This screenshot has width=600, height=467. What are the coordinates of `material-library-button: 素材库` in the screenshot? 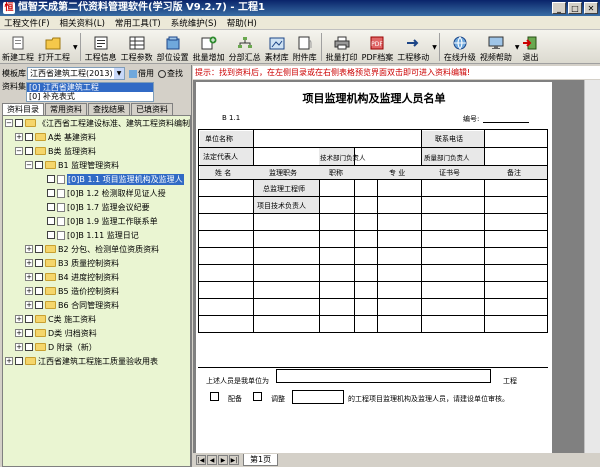 It's located at (277, 47).